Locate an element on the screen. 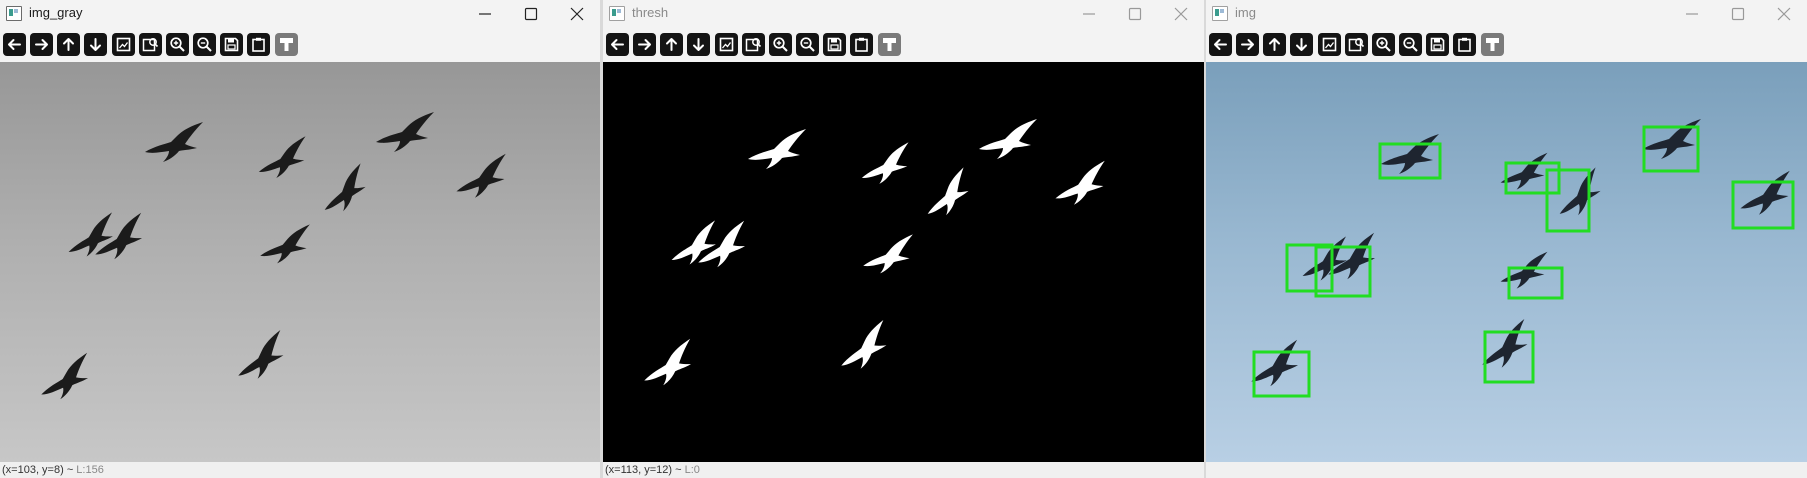 The width and height of the screenshot is (1807, 478). save-icon is located at coordinates (231, 44).